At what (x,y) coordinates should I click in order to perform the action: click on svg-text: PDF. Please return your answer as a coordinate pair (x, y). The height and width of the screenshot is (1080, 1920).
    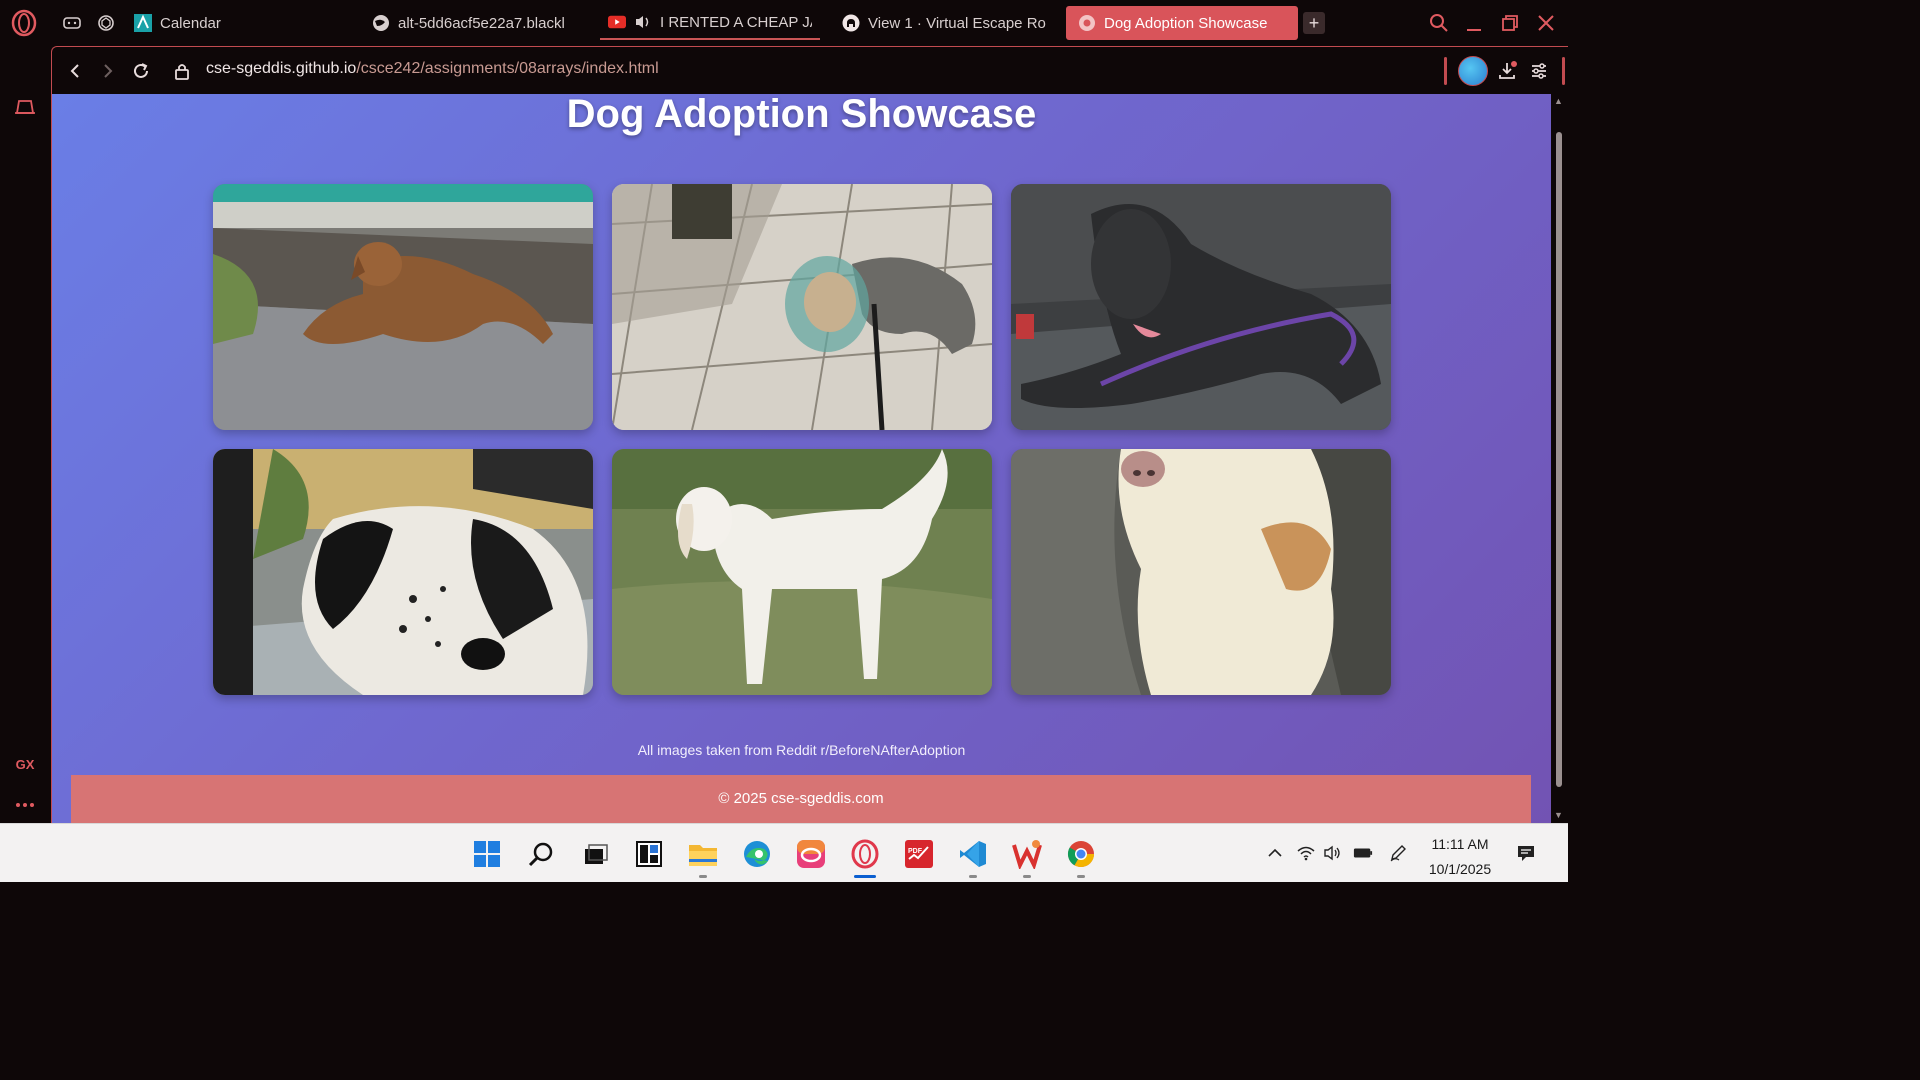
    Looking at the image, I should click on (915, 851).